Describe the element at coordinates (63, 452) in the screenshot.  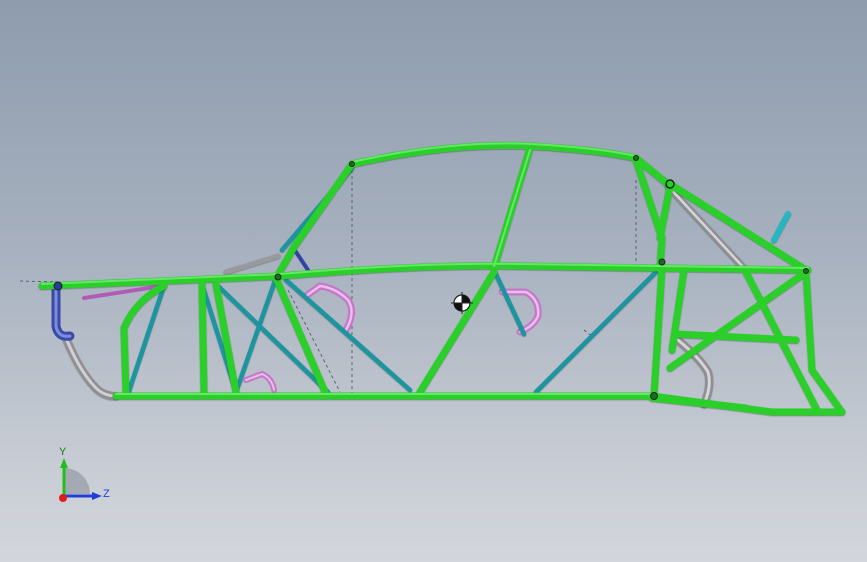
I see `triad-y-label: Y` at that location.